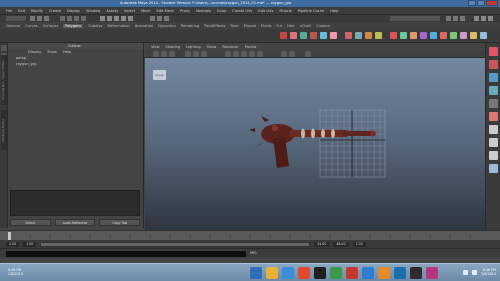  What do you see at coordinates (221, 11) in the screenshot?
I see `menu-color: Color` at bounding box center [221, 11].